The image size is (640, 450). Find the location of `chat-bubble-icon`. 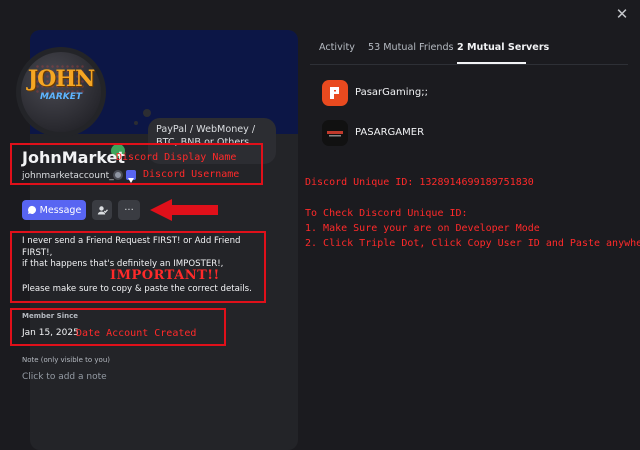

chat-bubble-icon is located at coordinates (31, 209).